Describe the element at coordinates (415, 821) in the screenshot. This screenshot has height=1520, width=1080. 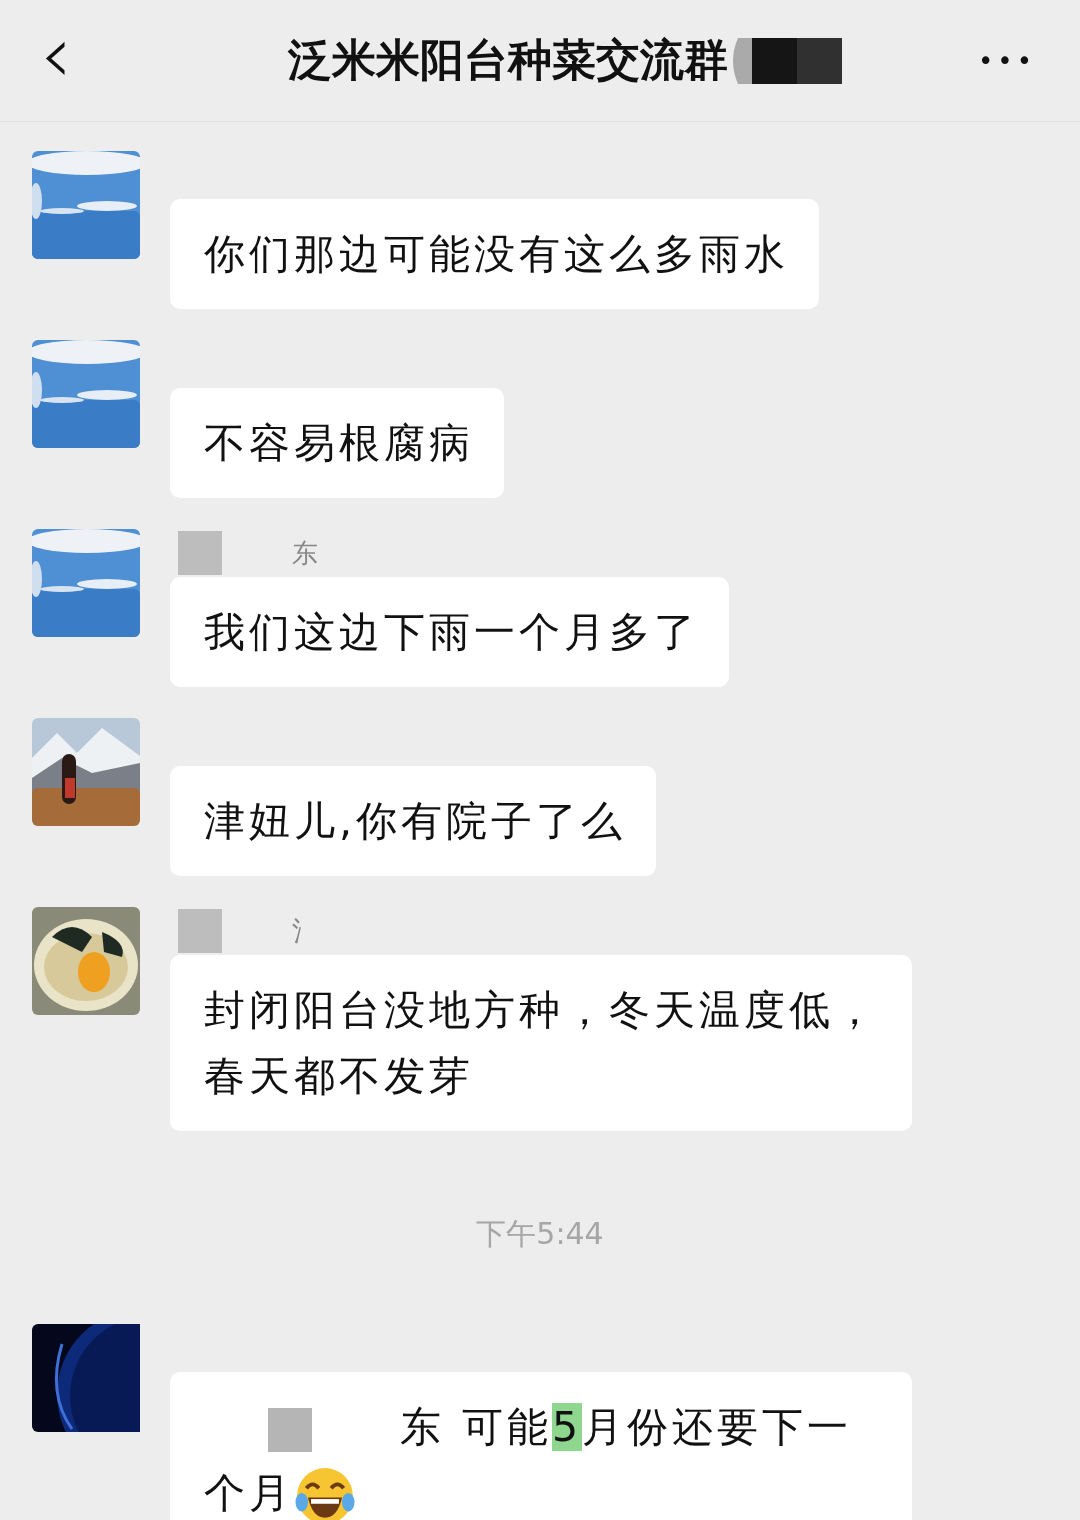
I see `message-text: 津妞儿,你有院子了么` at that location.